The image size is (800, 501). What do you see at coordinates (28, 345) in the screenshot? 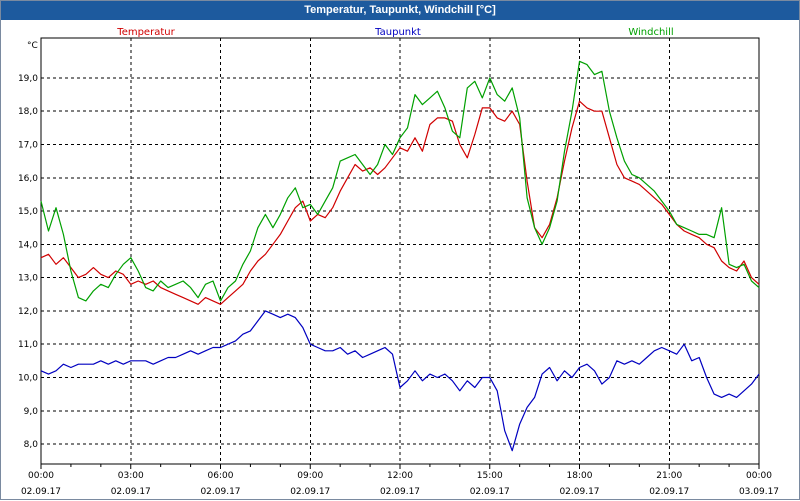
I see `y-tick-label: 11,0` at bounding box center [28, 345].